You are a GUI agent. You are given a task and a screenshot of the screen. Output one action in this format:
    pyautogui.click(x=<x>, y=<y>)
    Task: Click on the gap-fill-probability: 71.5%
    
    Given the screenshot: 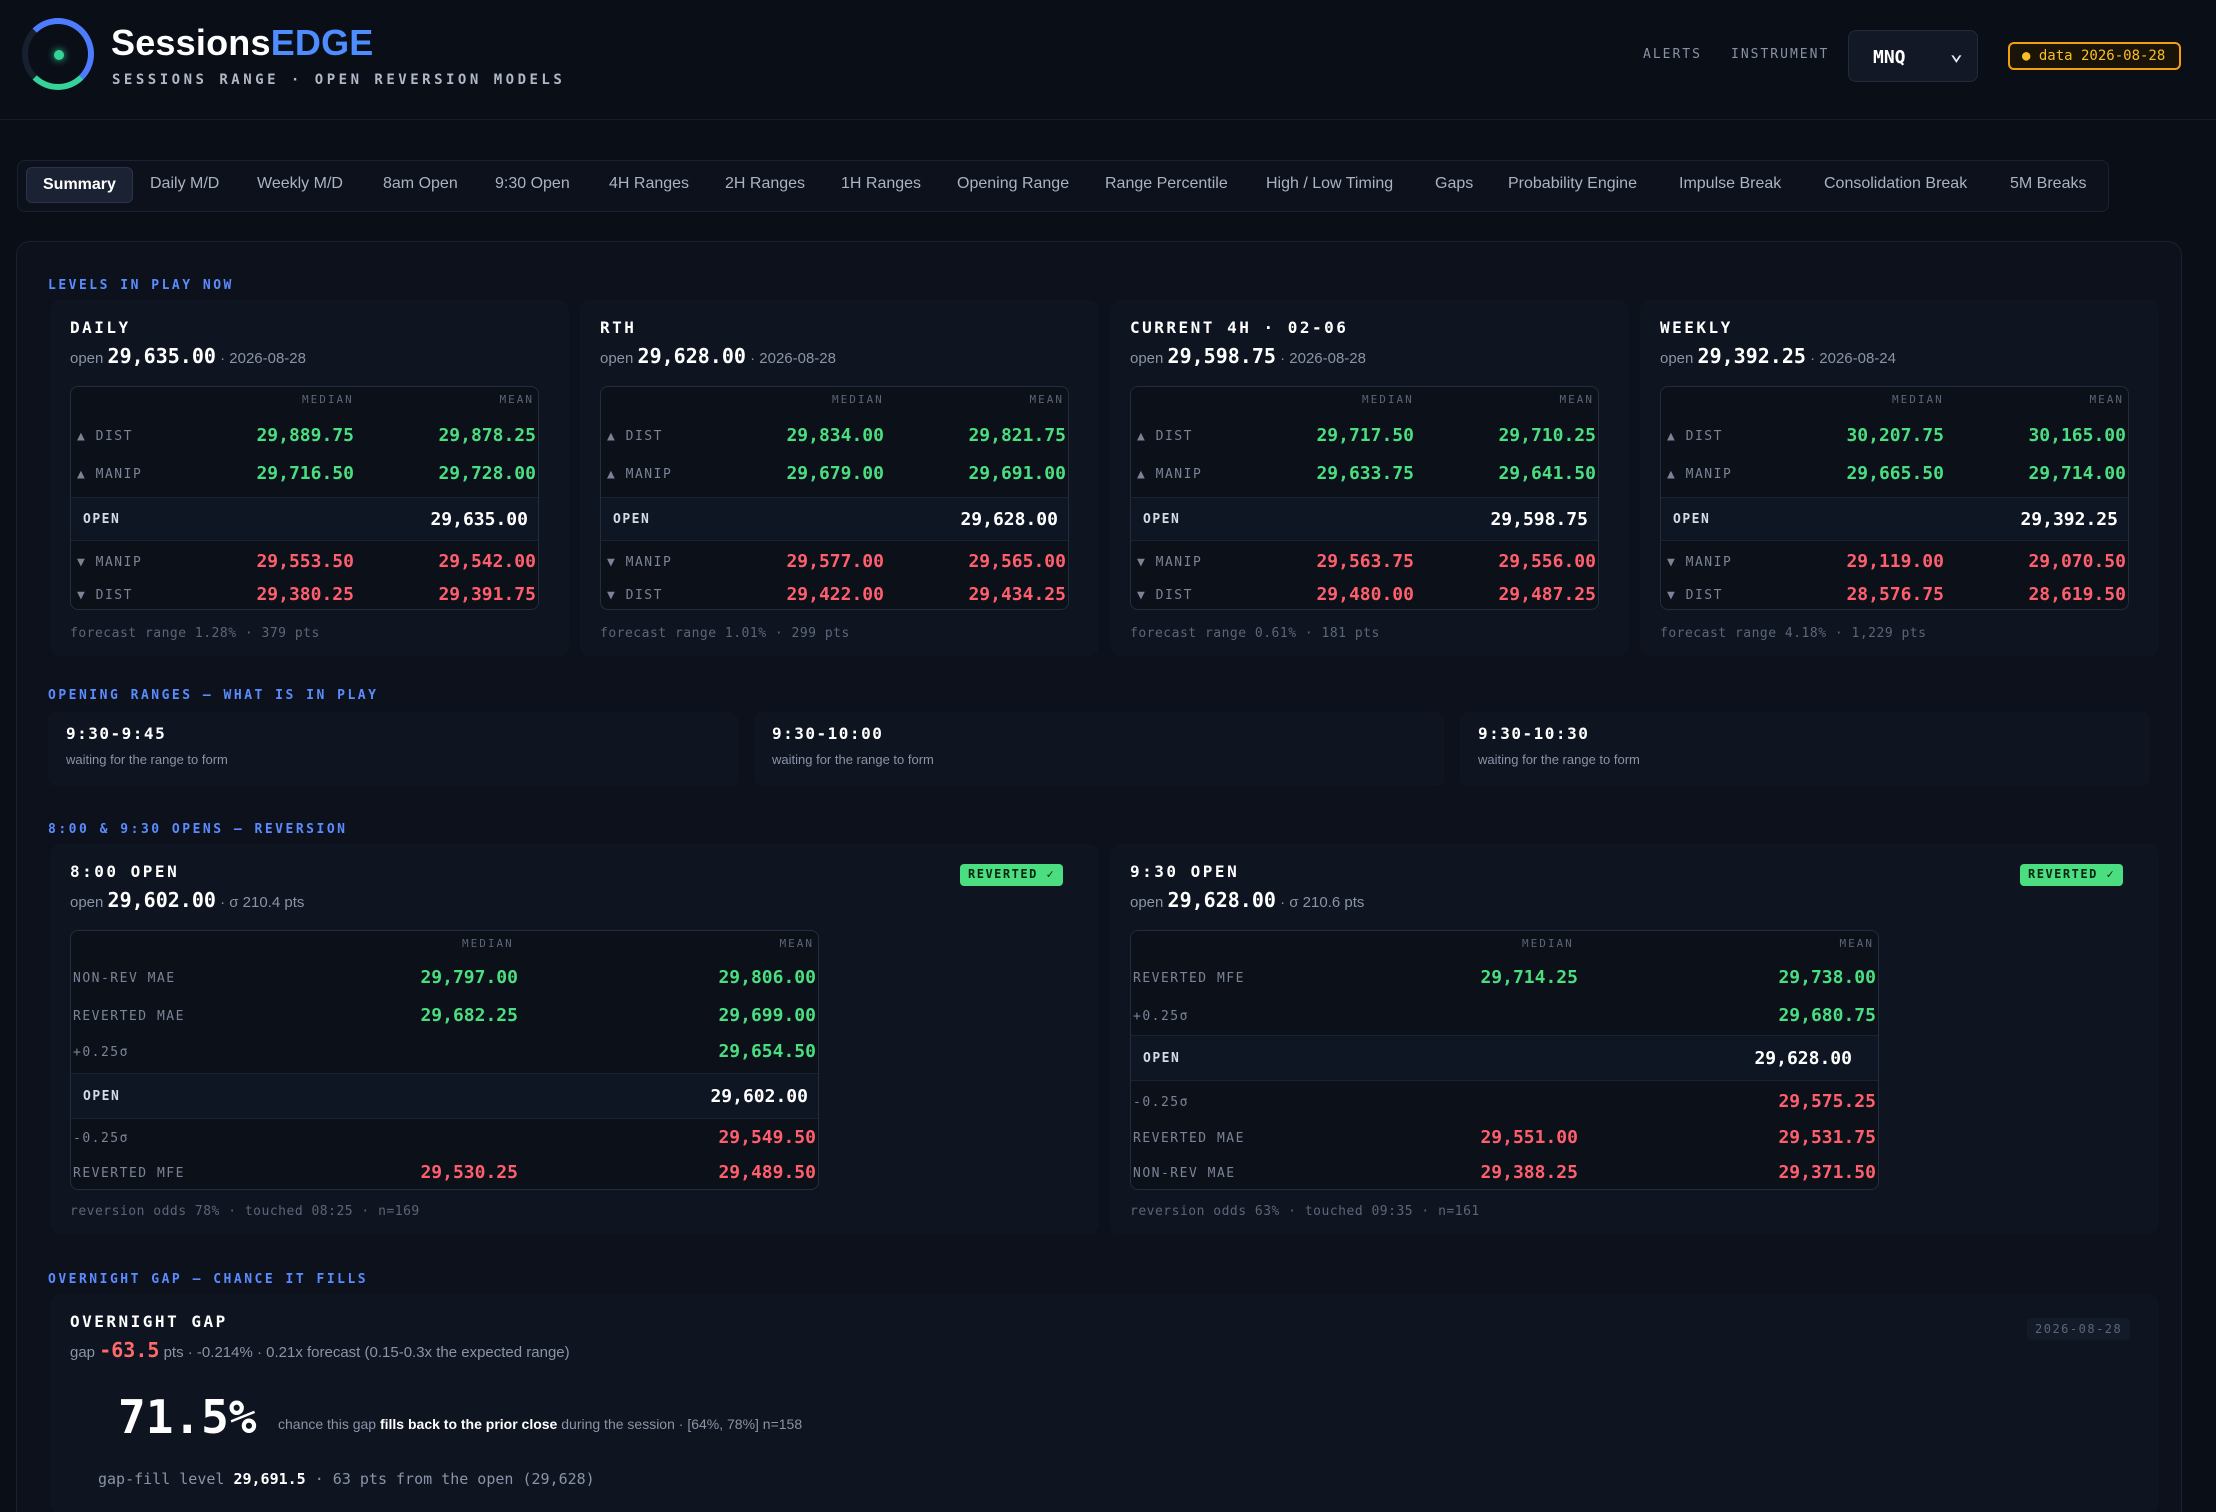 What is the action you would take?
    pyautogui.click(x=187, y=1417)
    